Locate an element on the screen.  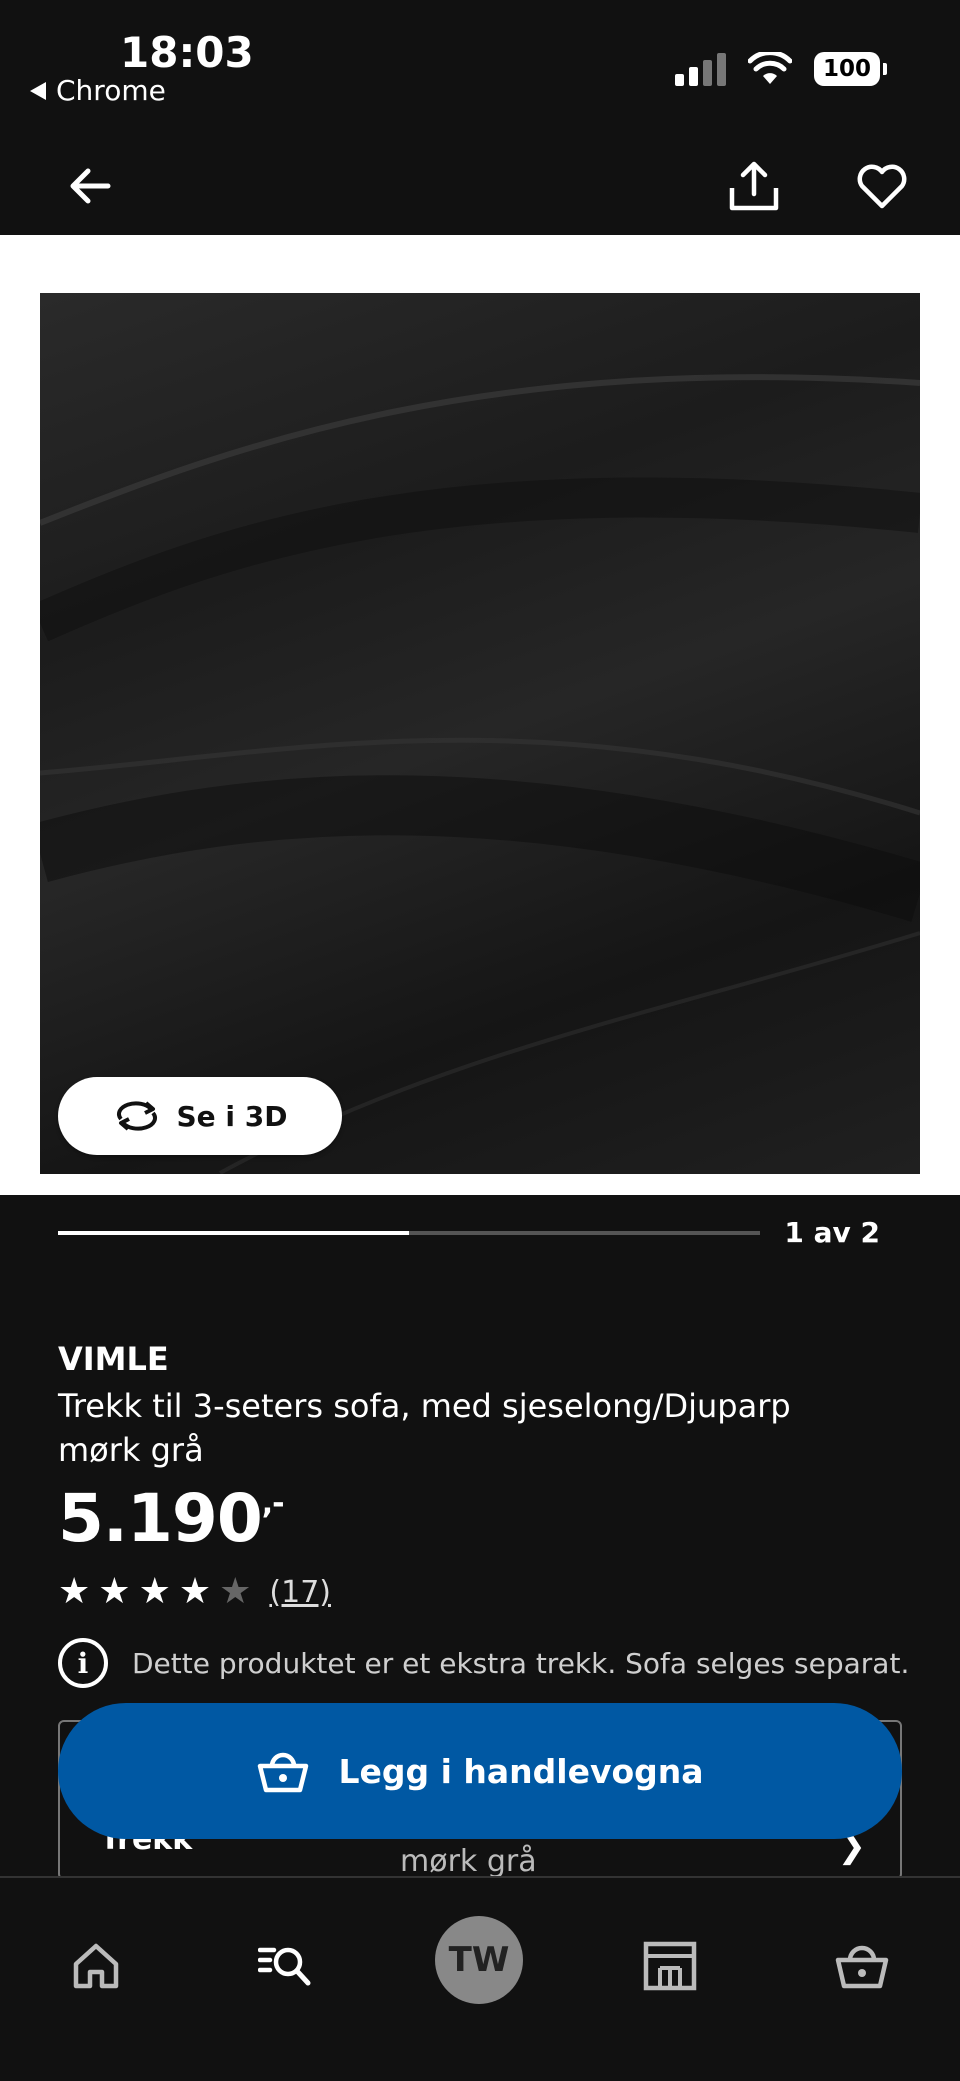
star-empty-icon: ★ is located at coordinates (235, 1591).